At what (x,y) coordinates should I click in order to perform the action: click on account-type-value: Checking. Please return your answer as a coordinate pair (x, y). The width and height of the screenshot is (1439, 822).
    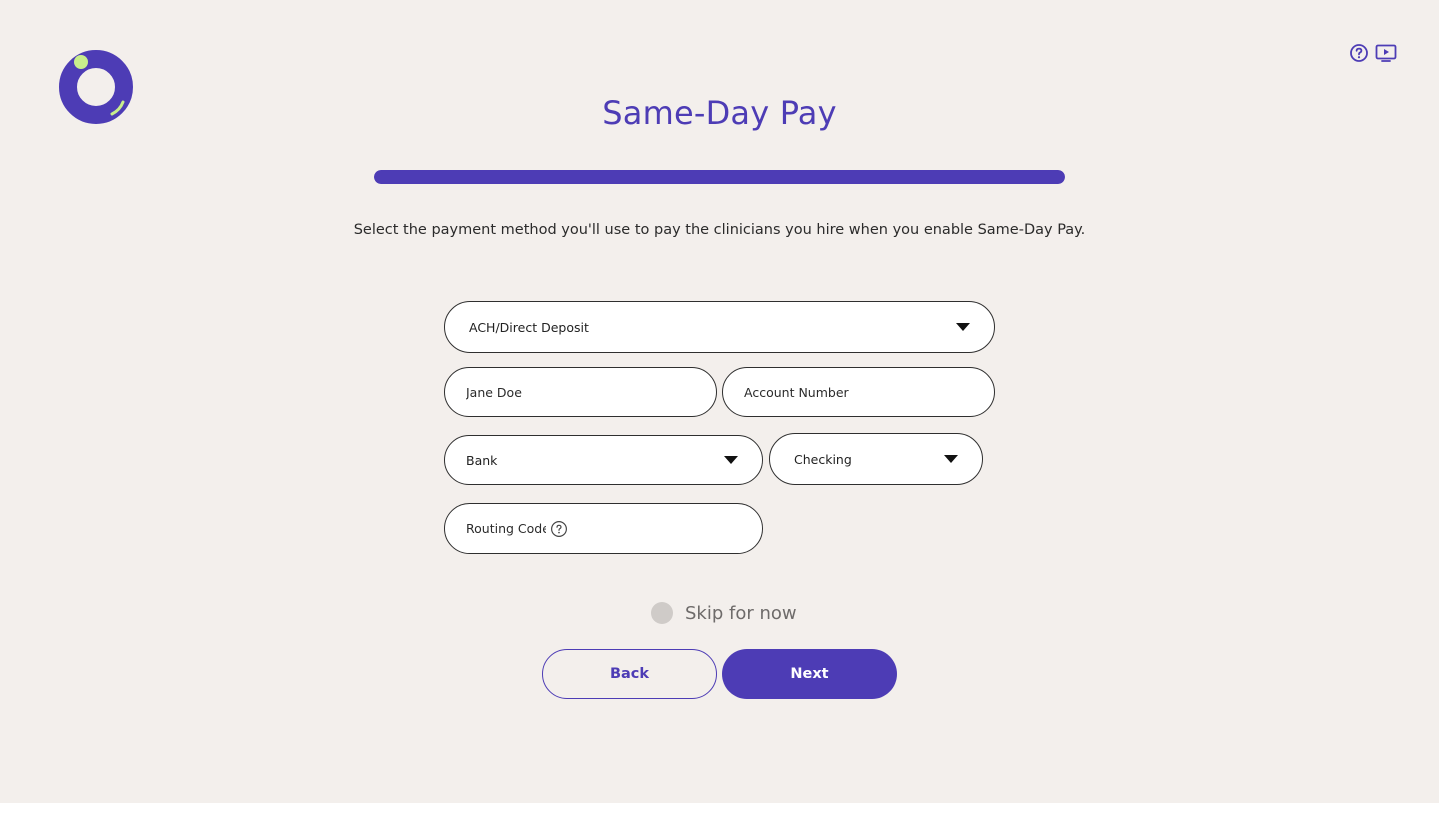
    Looking at the image, I should click on (823, 459).